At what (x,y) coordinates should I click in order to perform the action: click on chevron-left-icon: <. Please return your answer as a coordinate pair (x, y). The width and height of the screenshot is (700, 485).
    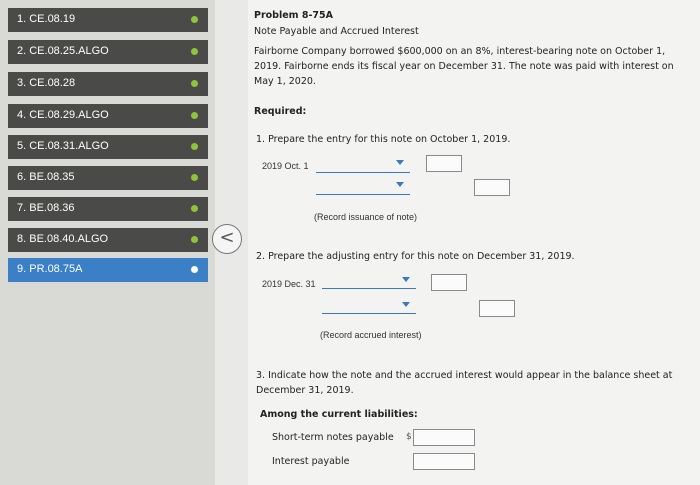
    Looking at the image, I should click on (227, 237).